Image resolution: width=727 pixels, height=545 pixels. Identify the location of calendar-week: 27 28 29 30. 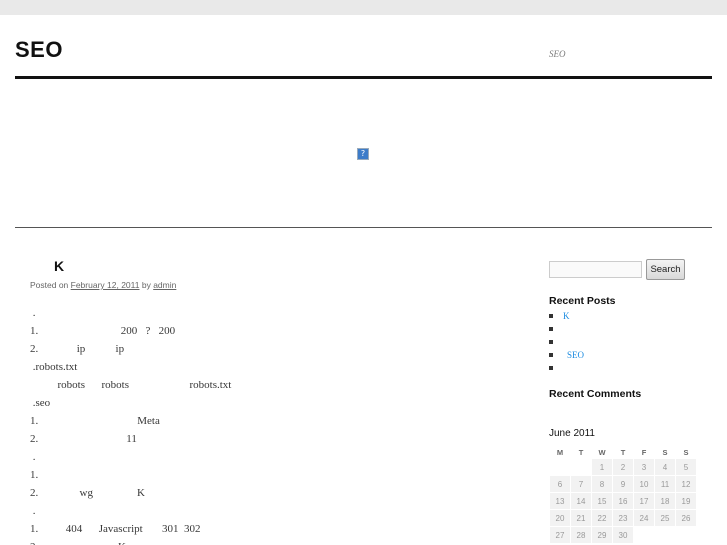
(623, 535).